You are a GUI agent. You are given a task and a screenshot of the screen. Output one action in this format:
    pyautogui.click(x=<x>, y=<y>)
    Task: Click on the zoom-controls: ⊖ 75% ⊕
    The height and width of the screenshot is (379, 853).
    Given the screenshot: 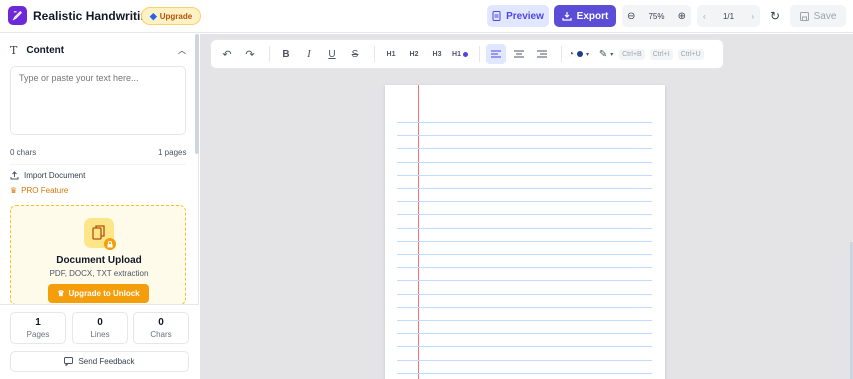 What is the action you would take?
    pyautogui.click(x=656, y=16)
    